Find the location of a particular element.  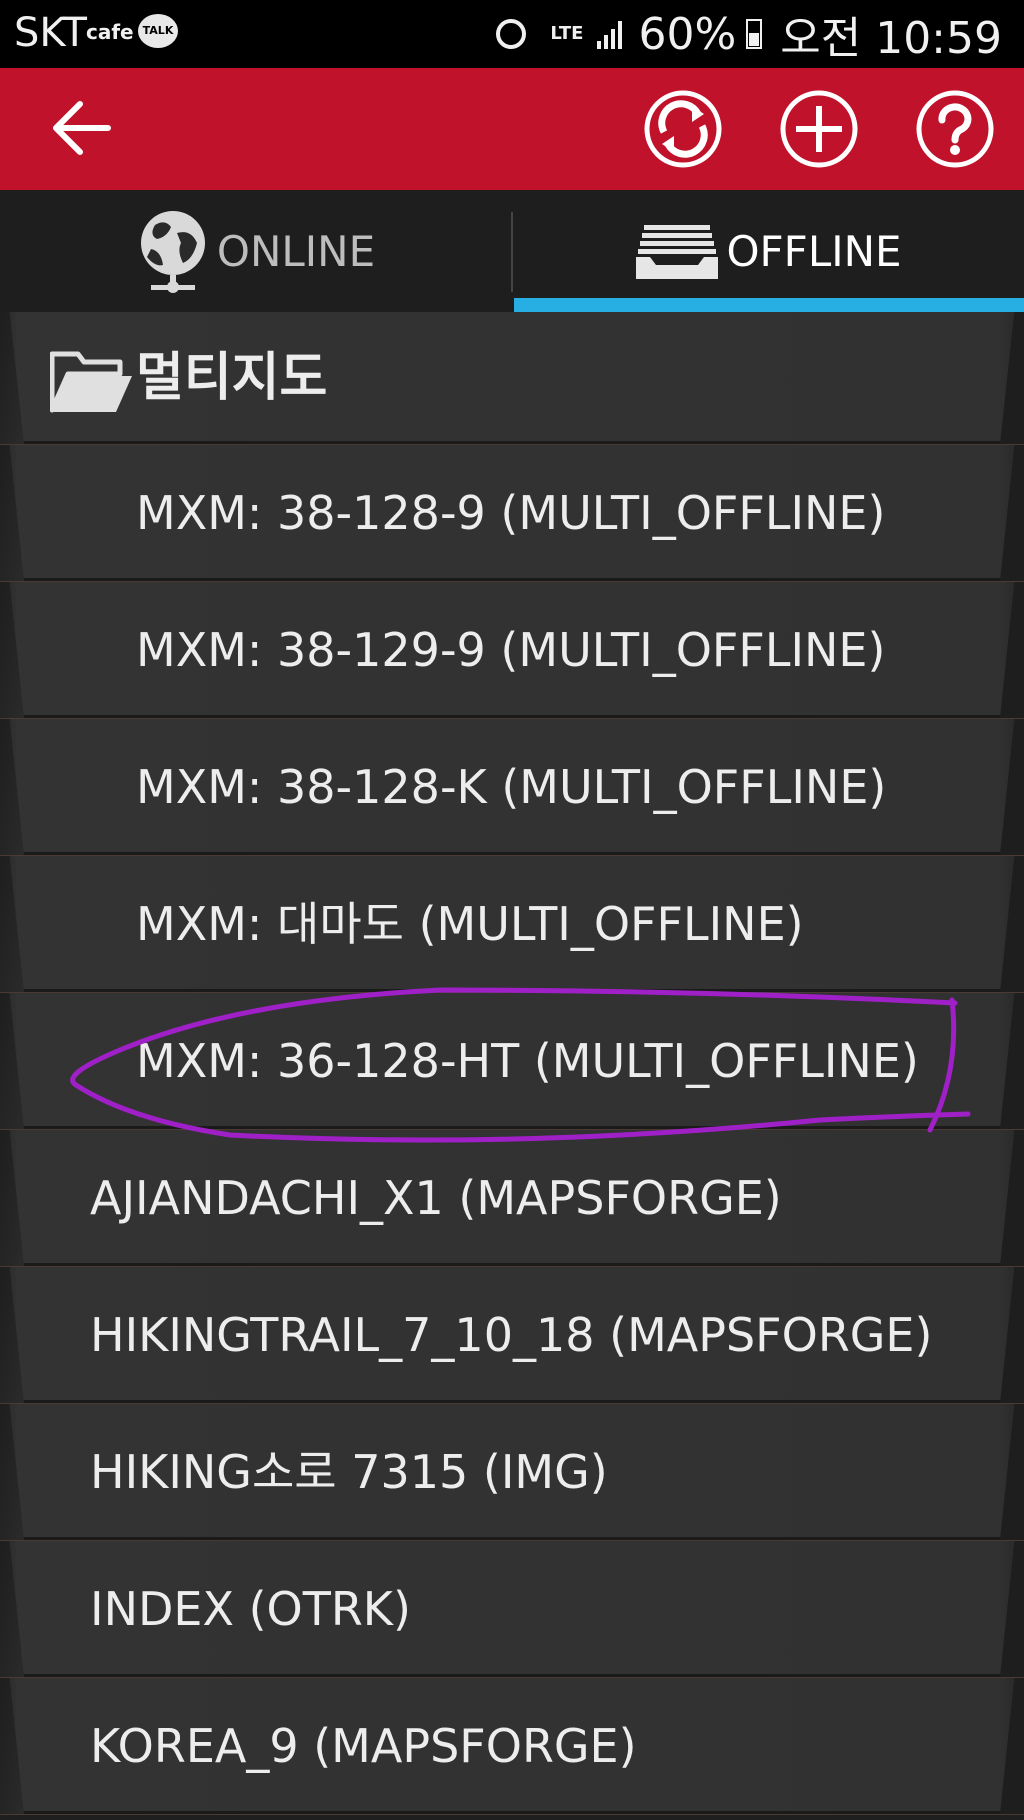

talk-notification-icon: TALK is located at coordinates (158, 31).